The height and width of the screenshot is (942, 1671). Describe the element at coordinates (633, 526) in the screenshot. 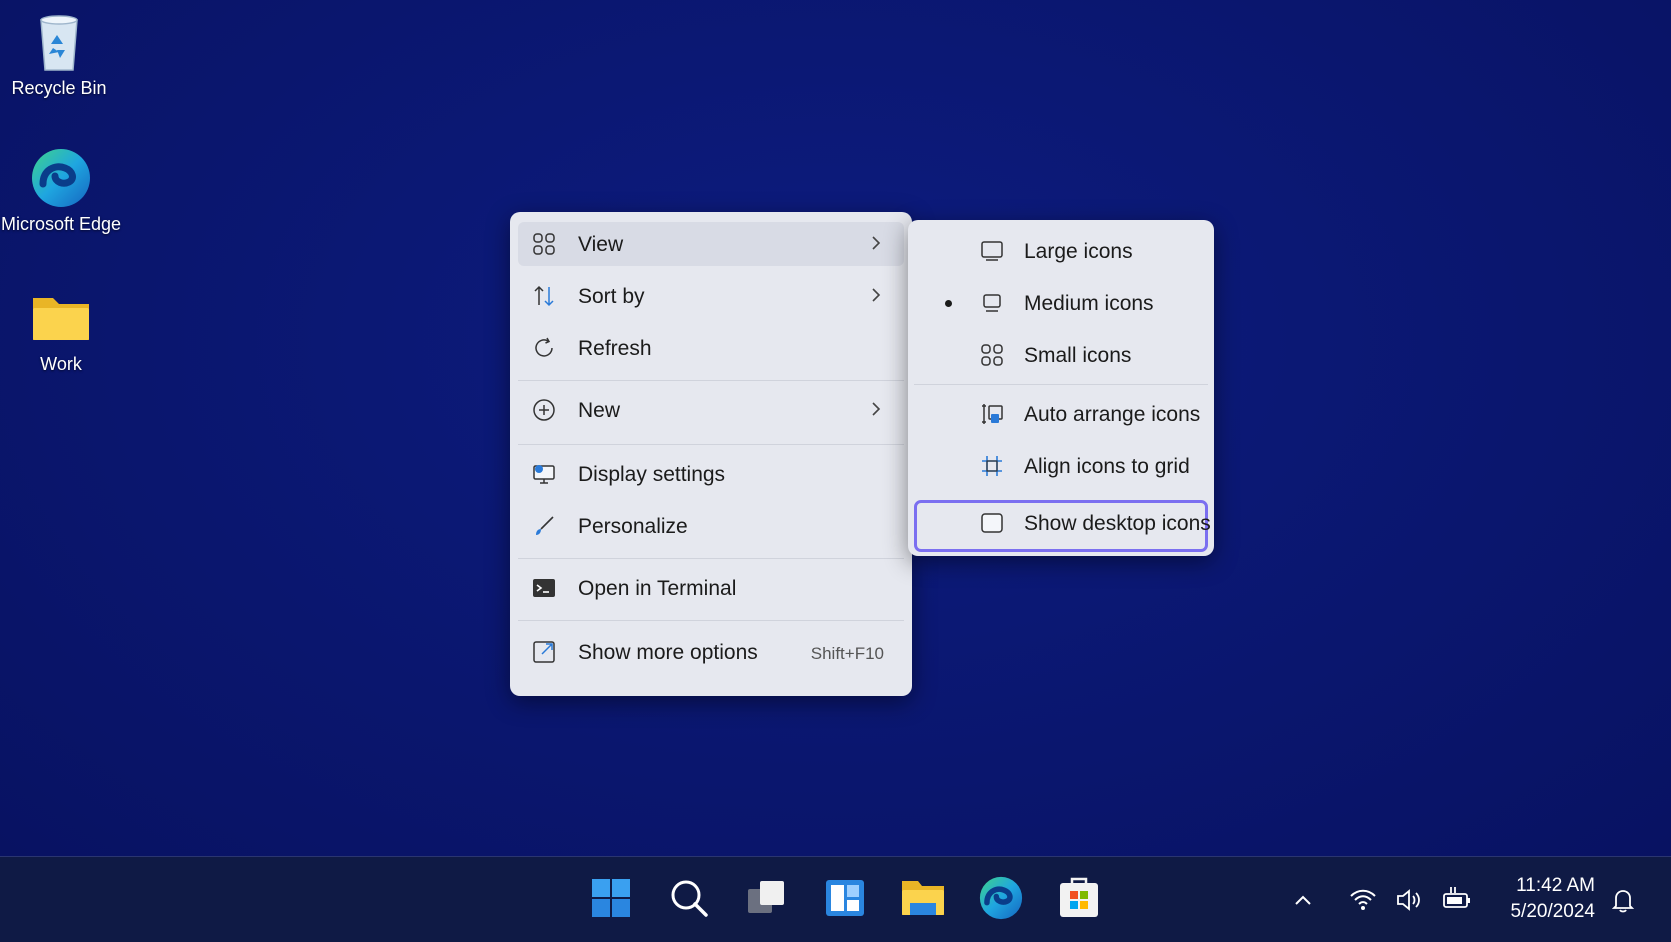

I see `menu-item-label: Personalize` at that location.